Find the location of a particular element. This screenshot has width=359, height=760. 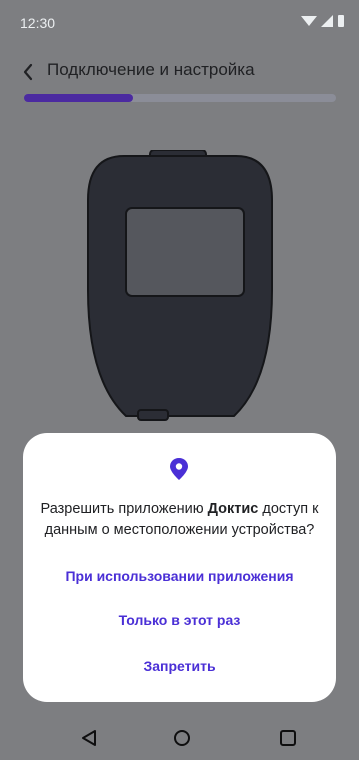

nav-recents-button is located at coordinates (288, 738).